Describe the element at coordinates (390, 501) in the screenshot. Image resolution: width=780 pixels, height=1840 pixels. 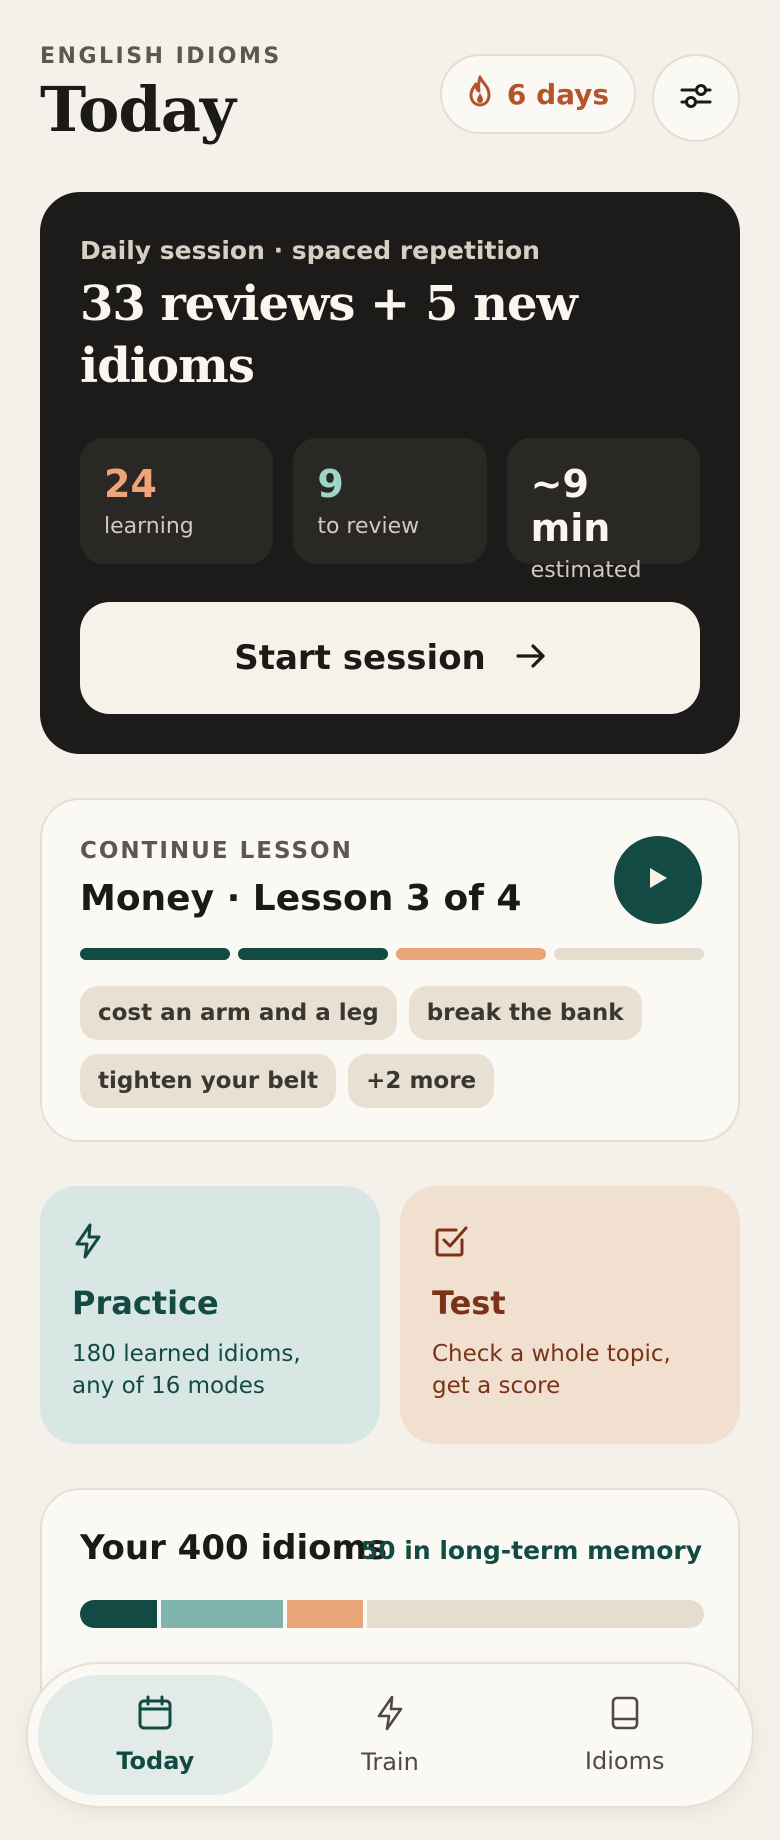
I see `stat-to-review: 9 to review` at that location.